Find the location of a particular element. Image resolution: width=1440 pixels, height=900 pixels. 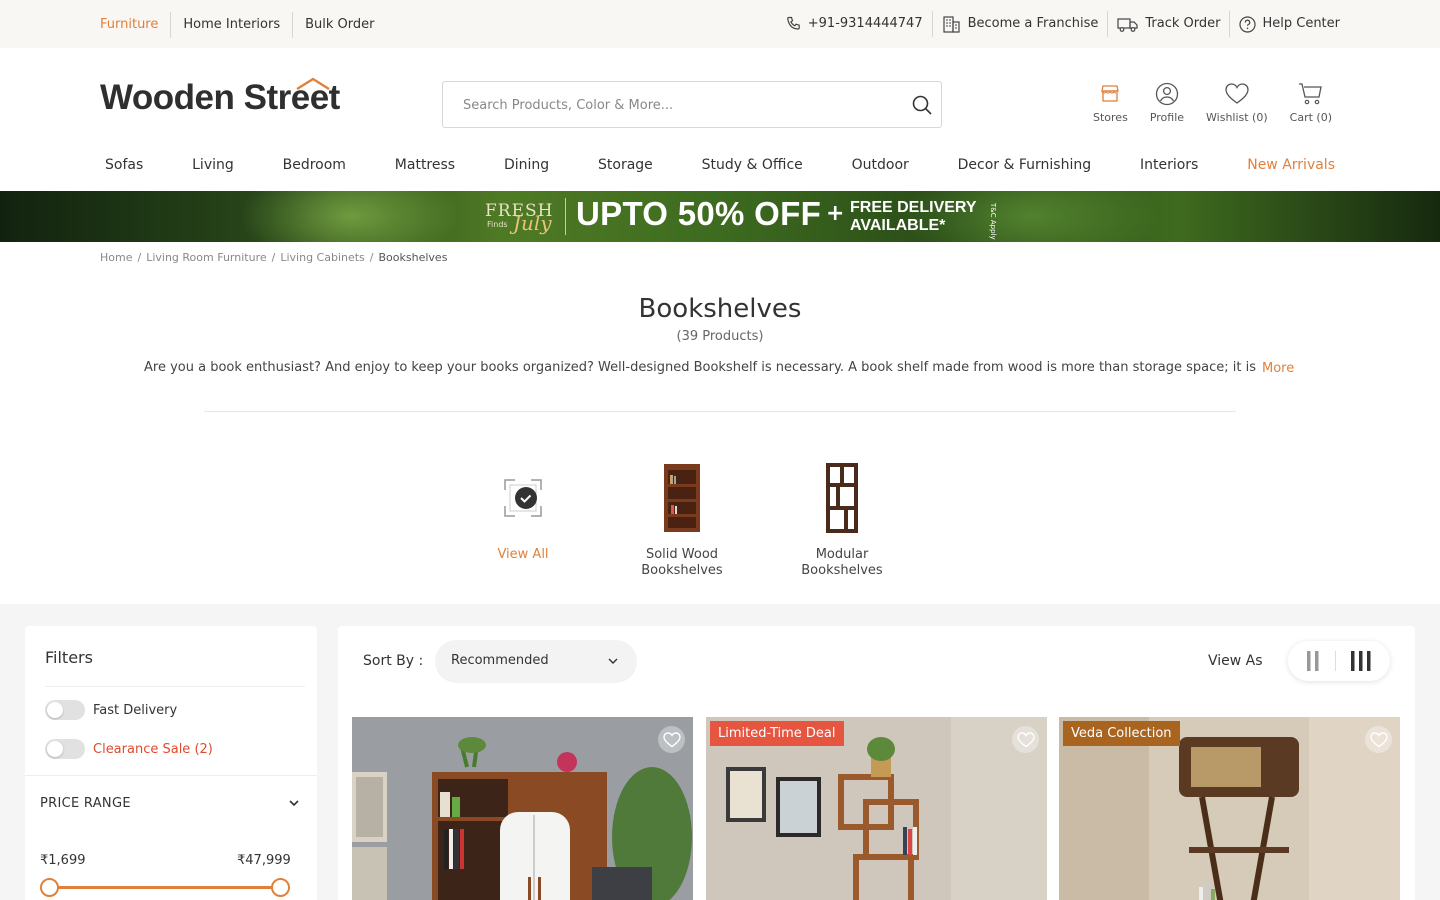

price-slider-max-handle is located at coordinates (280, 887).